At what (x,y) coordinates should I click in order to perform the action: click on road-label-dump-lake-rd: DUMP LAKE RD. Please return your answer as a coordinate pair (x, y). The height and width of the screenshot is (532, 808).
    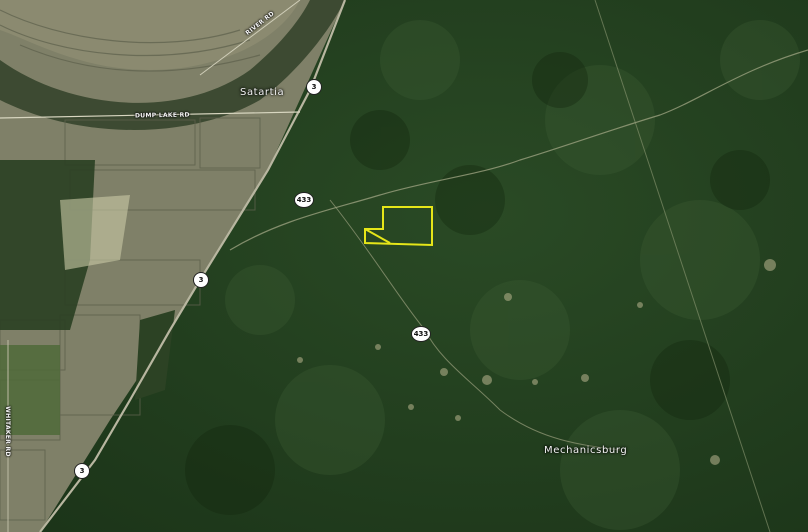
    Looking at the image, I should click on (162, 115).